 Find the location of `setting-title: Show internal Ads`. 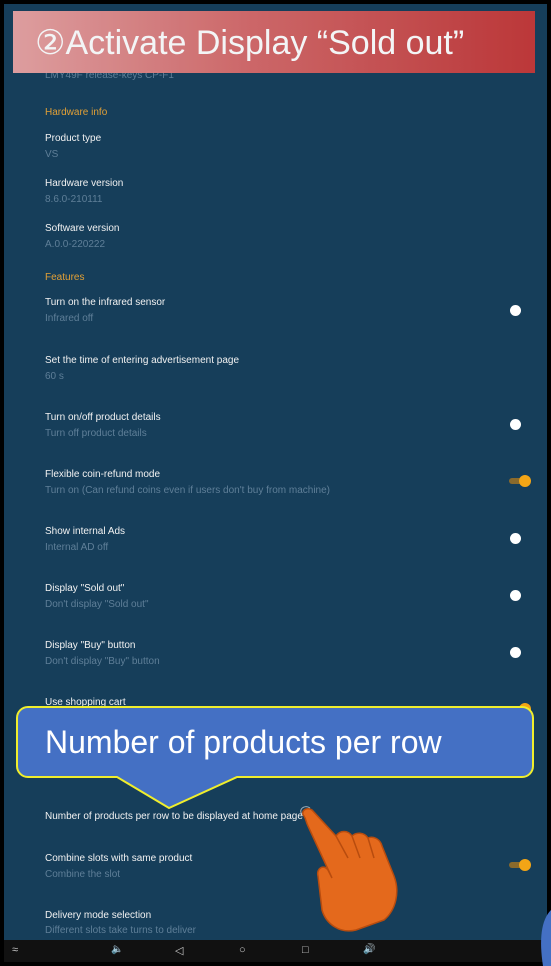

setting-title: Show internal Ads is located at coordinates (85, 531).